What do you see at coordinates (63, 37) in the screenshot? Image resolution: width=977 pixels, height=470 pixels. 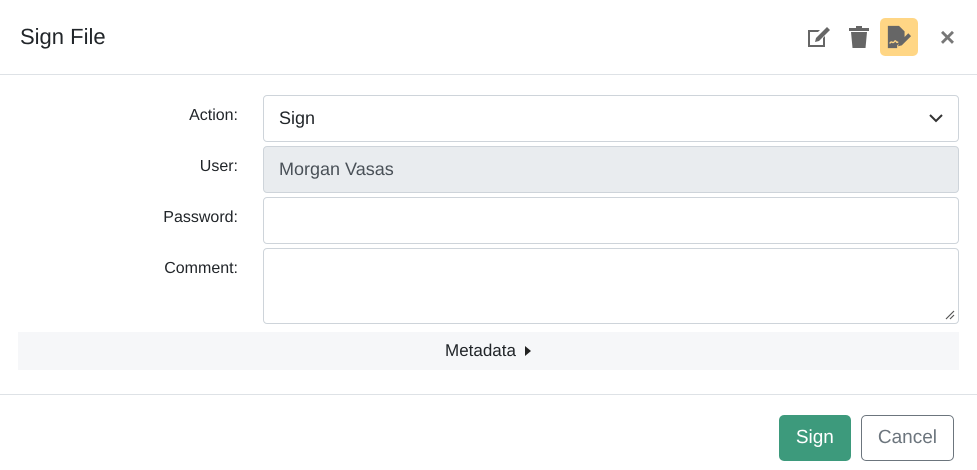 I see `dialog-title: Sign File` at bounding box center [63, 37].